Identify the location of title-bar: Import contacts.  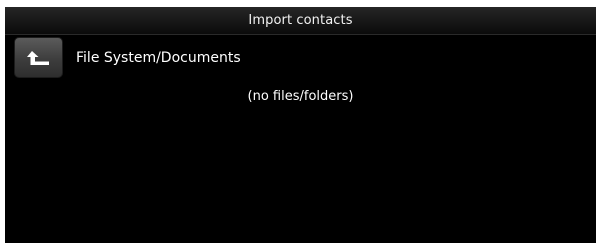
(300, 21).